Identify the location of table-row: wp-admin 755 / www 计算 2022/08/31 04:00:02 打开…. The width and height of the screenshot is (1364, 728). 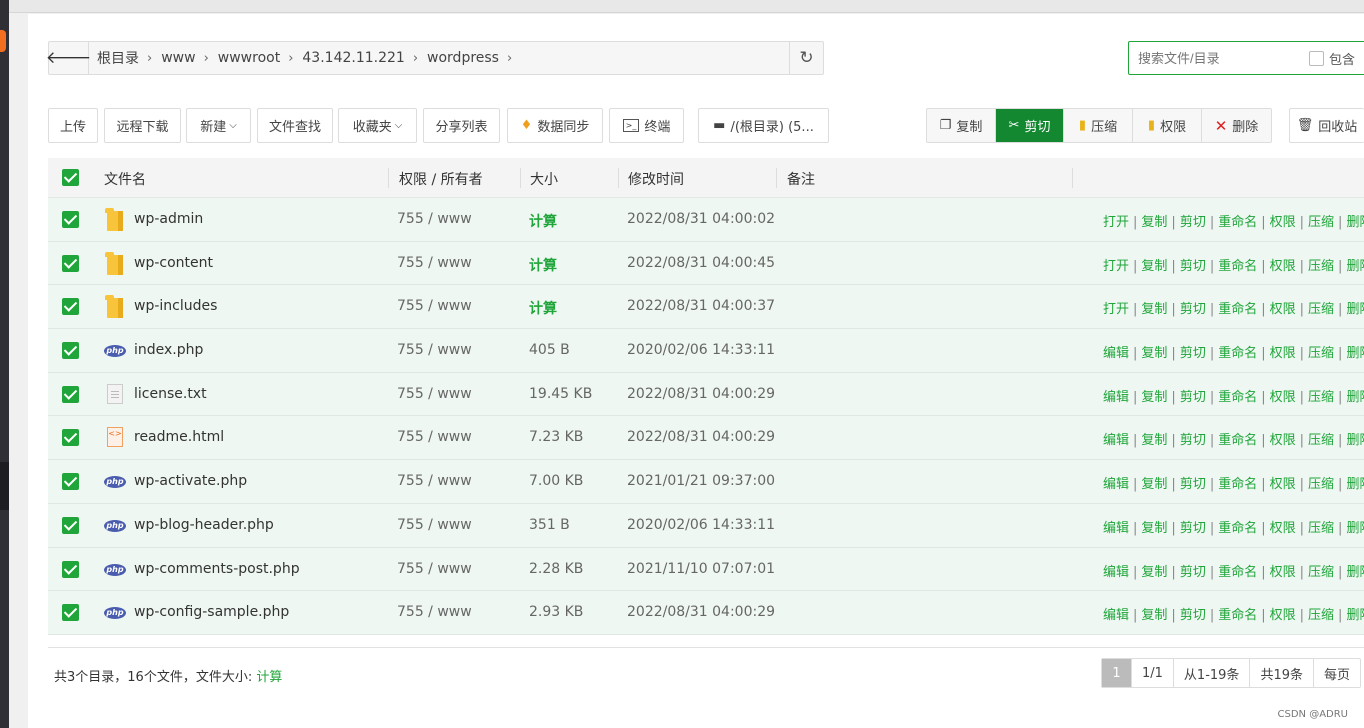
(706, 220).